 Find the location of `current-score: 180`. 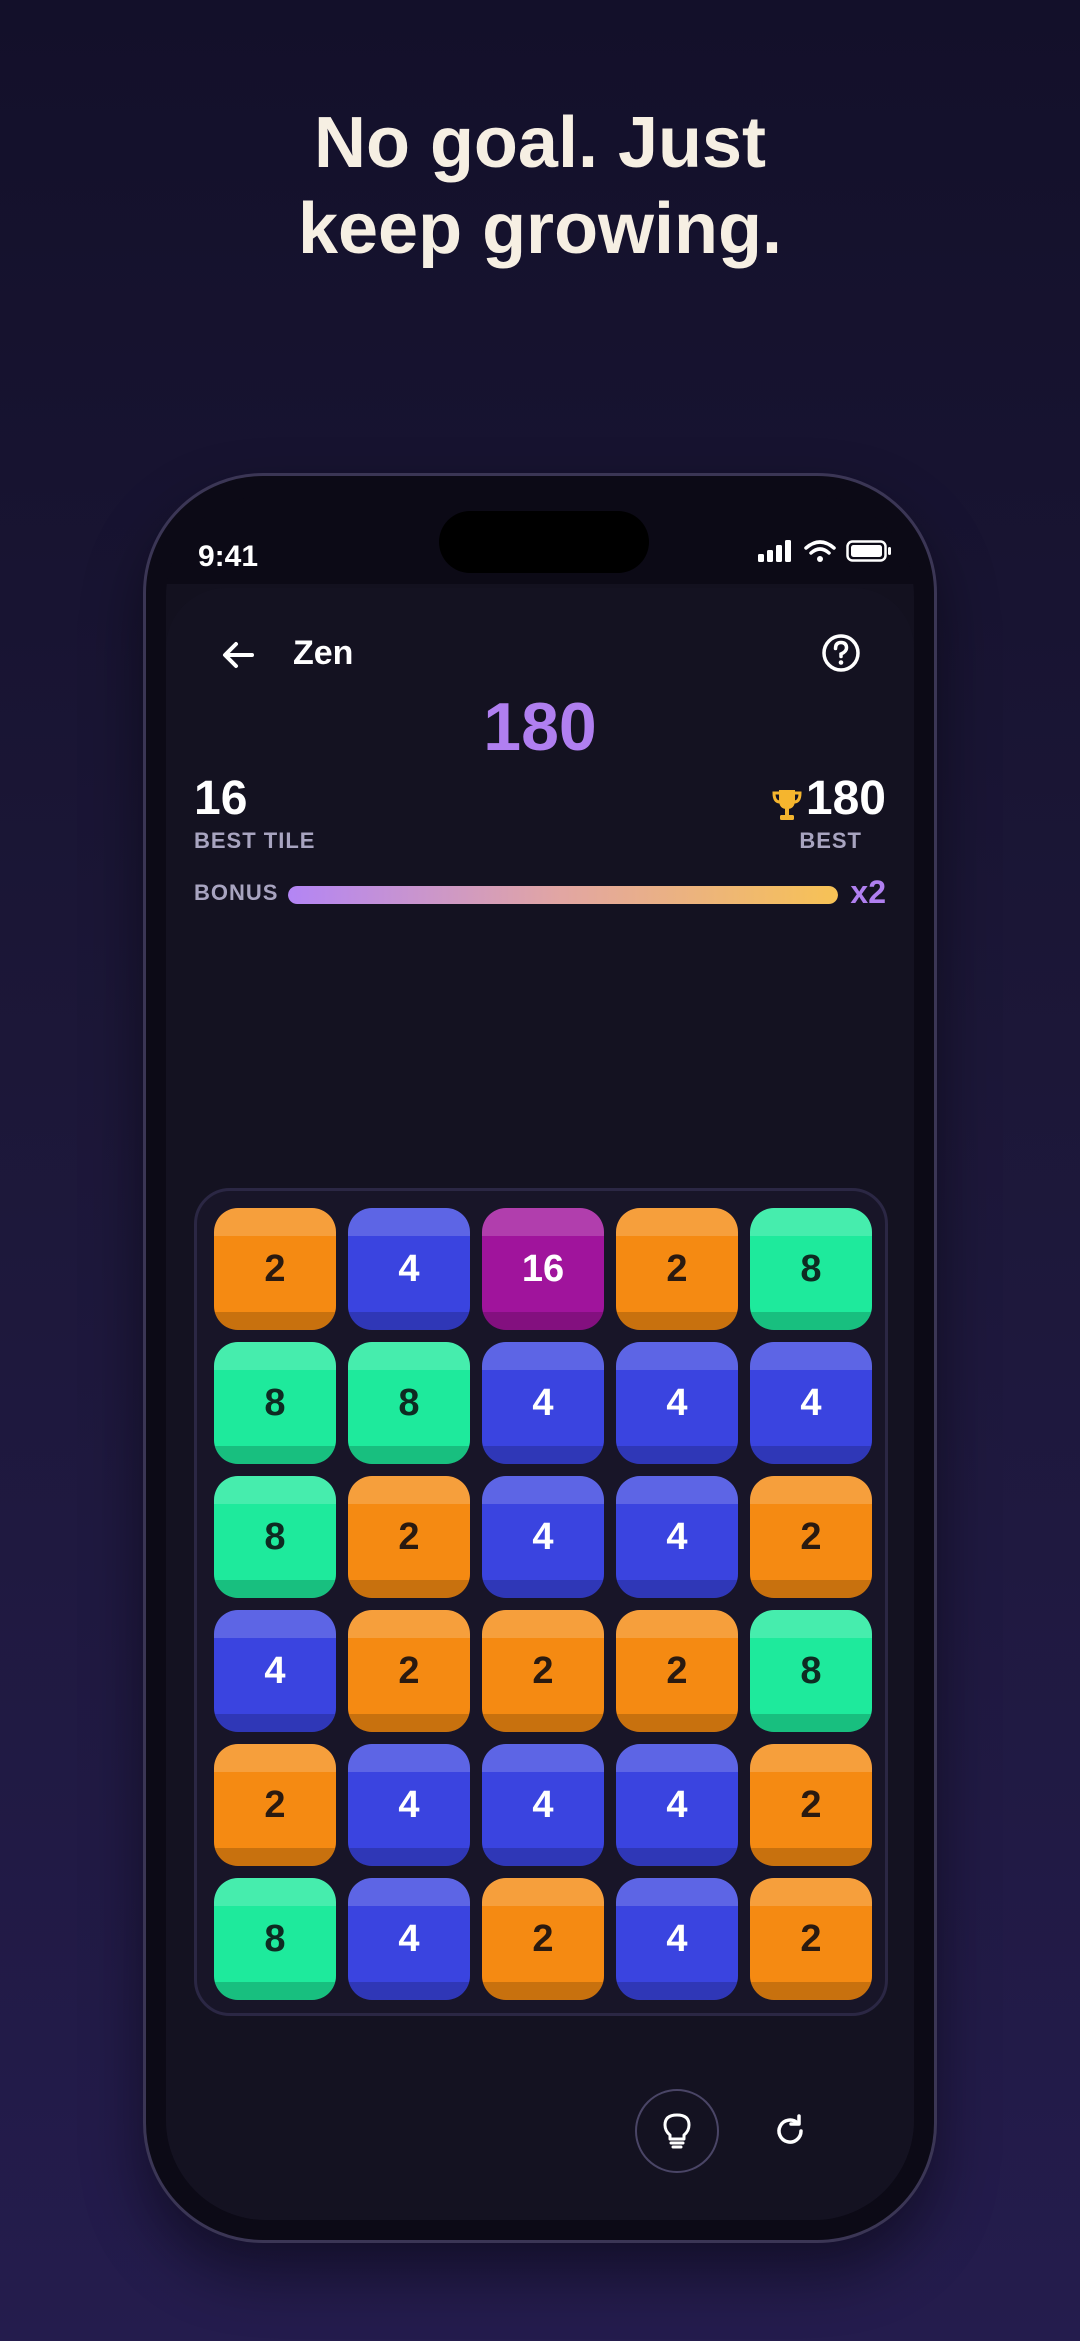

current-score: 180 is located at coordinates (540, 727).